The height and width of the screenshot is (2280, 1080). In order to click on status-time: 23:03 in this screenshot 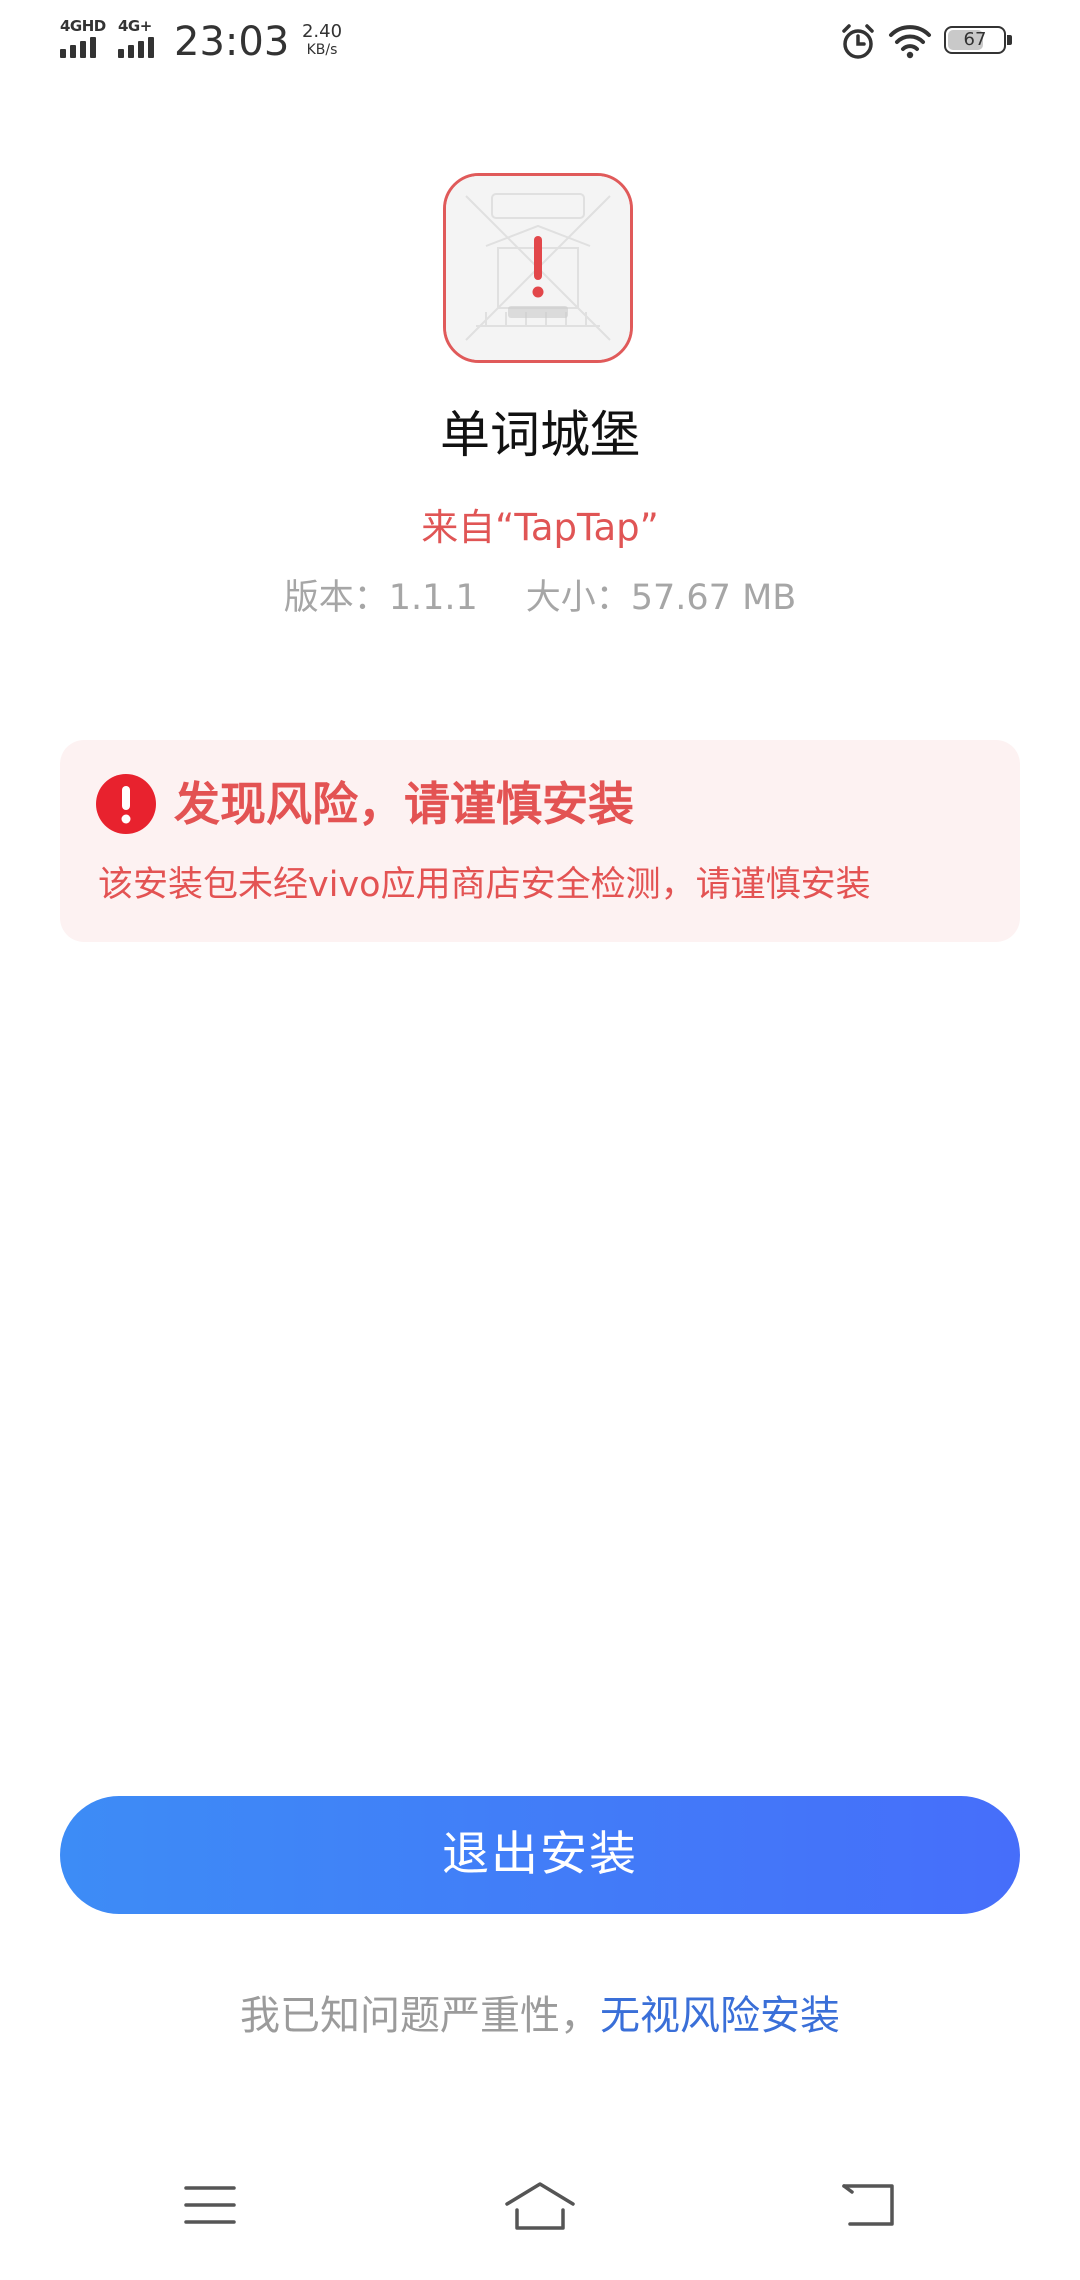, I will do `click(232, 42)`.